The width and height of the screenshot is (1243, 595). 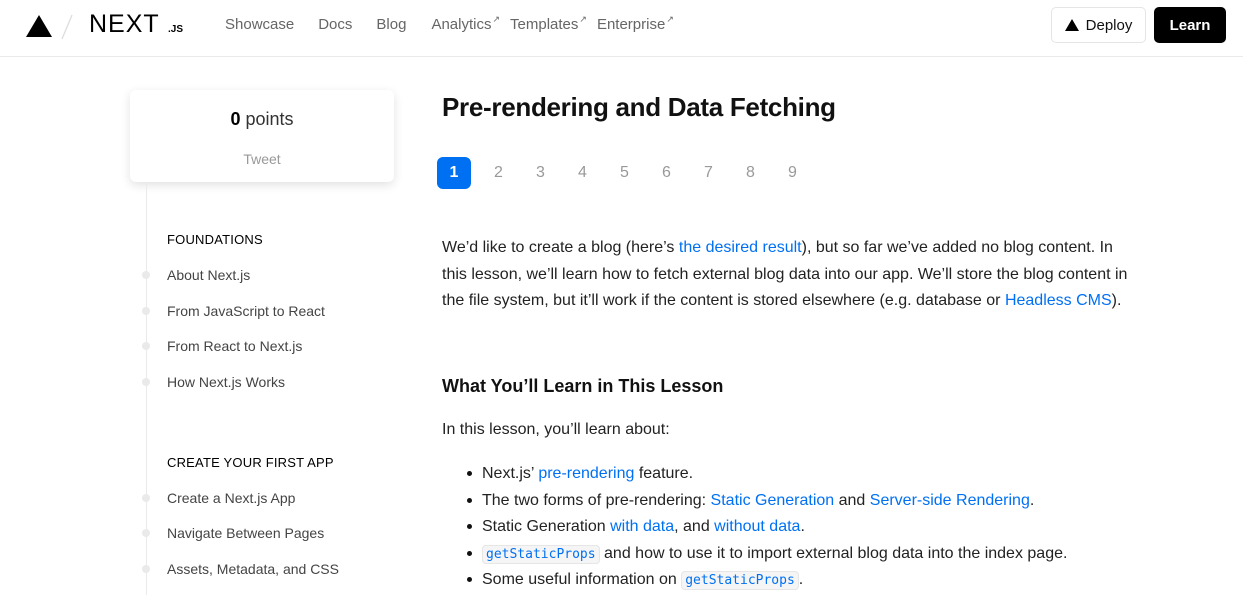 I want to click on nav-templates: Templates↗, so click(x=548, y=23).